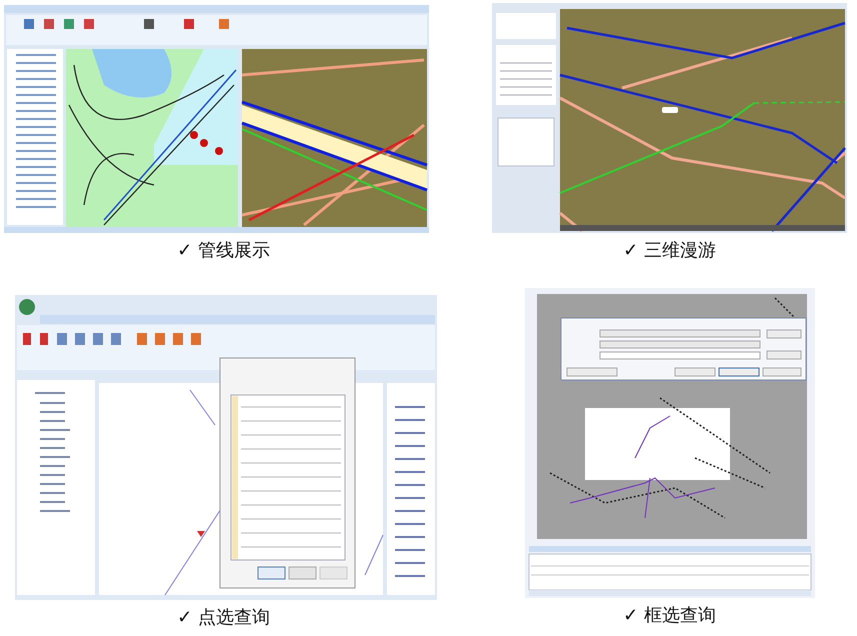  What do you see at coordinates (223, 251) in the screenshot?
I see `caption: ✓ 管线展示` at bounding box center [223, 251].